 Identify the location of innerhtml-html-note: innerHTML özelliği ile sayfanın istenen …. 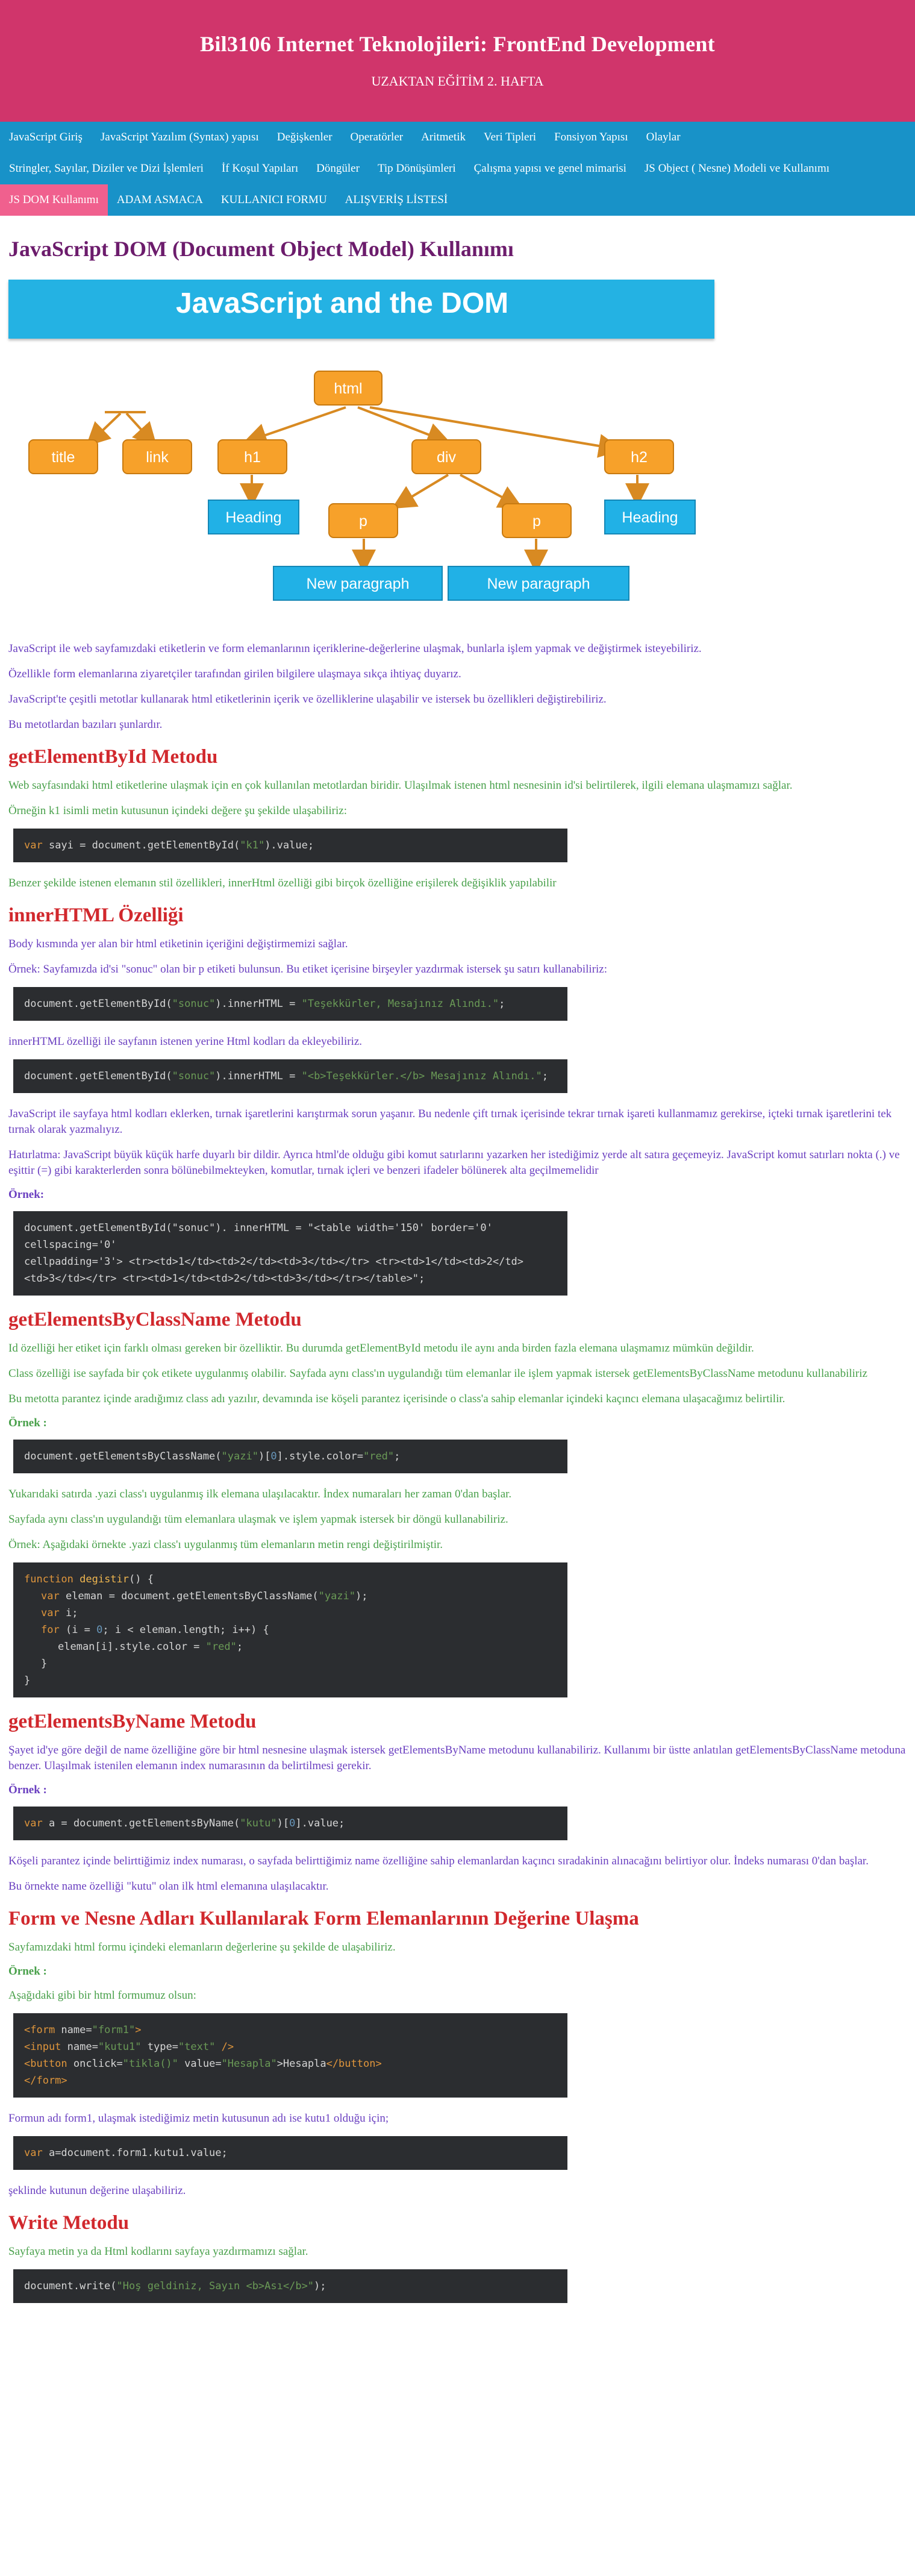
(185, 1041).